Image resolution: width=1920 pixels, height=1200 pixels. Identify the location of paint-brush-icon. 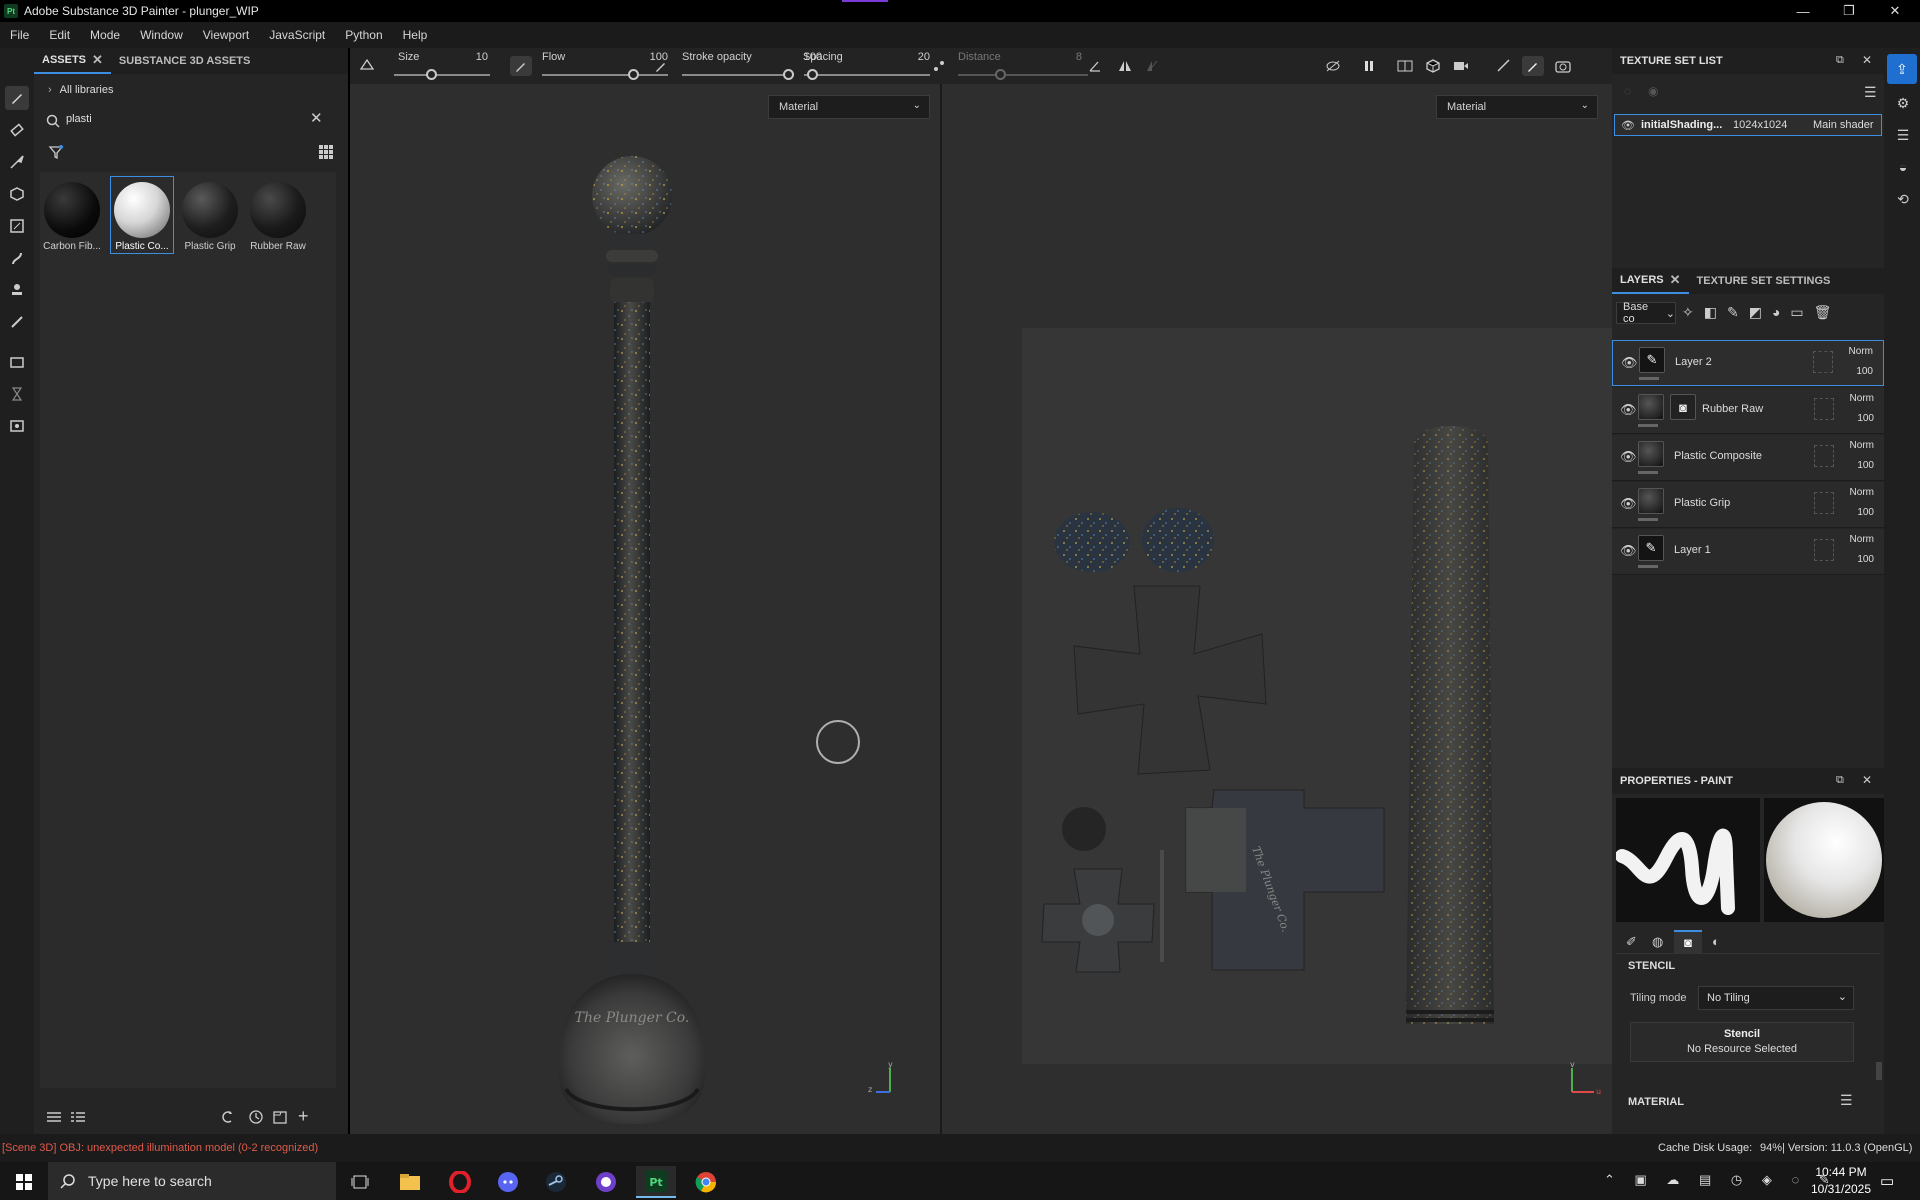
(17, 98).